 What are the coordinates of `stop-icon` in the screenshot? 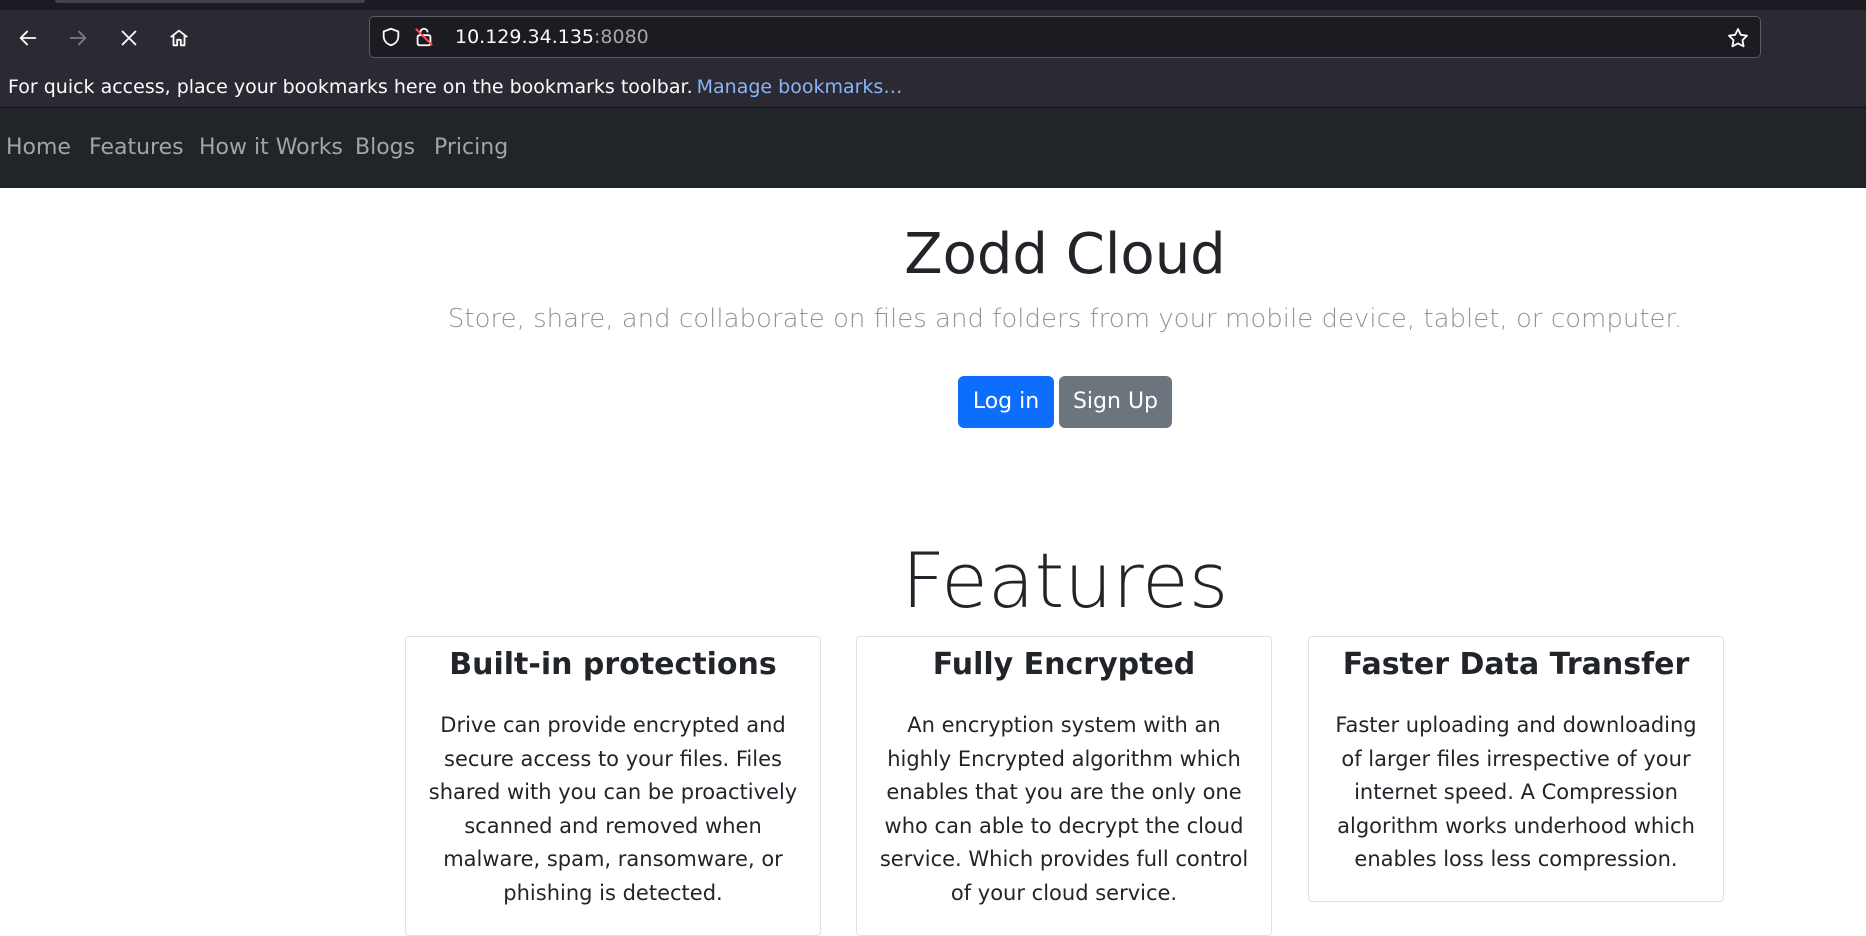 It's located at (129, 38).